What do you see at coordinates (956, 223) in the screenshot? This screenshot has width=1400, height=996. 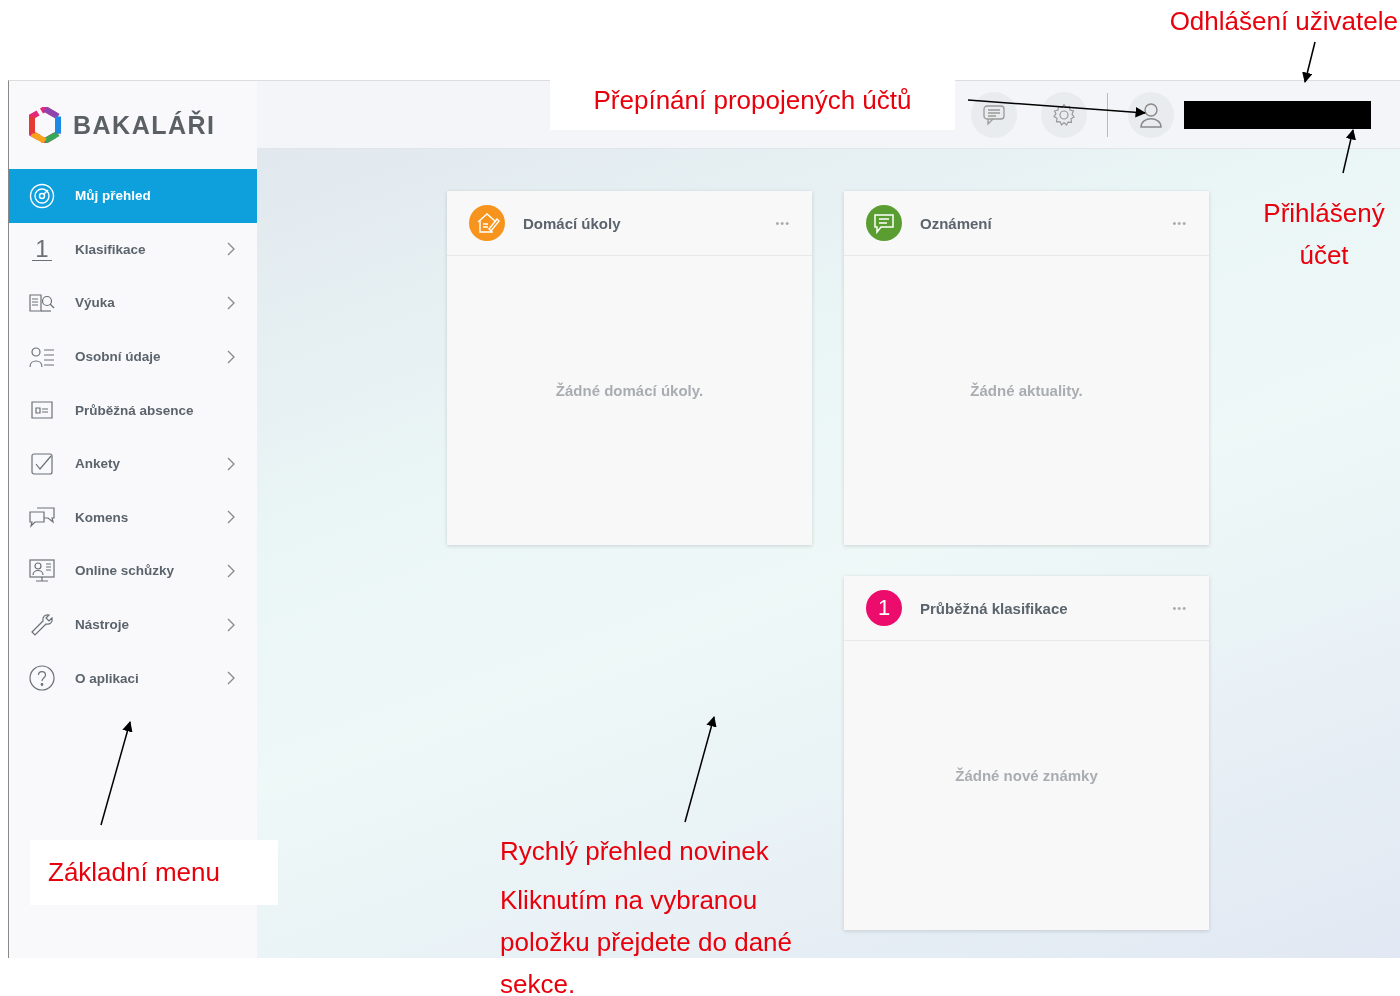 I see `card-title: Oznámení` at bounding box center [956, 223].